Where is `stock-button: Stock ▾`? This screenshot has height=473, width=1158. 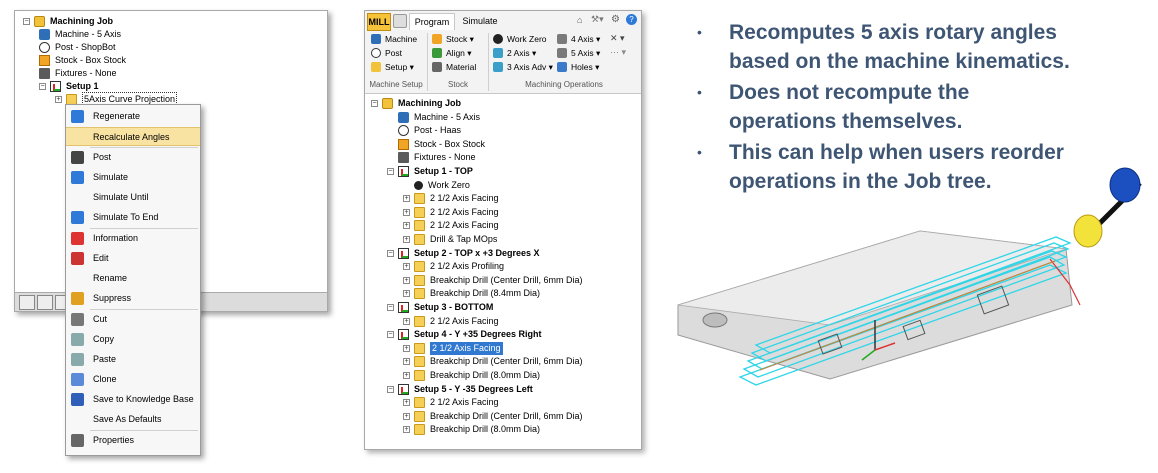
stock-button: Stock ▾ is located at coordinates (453, 39).